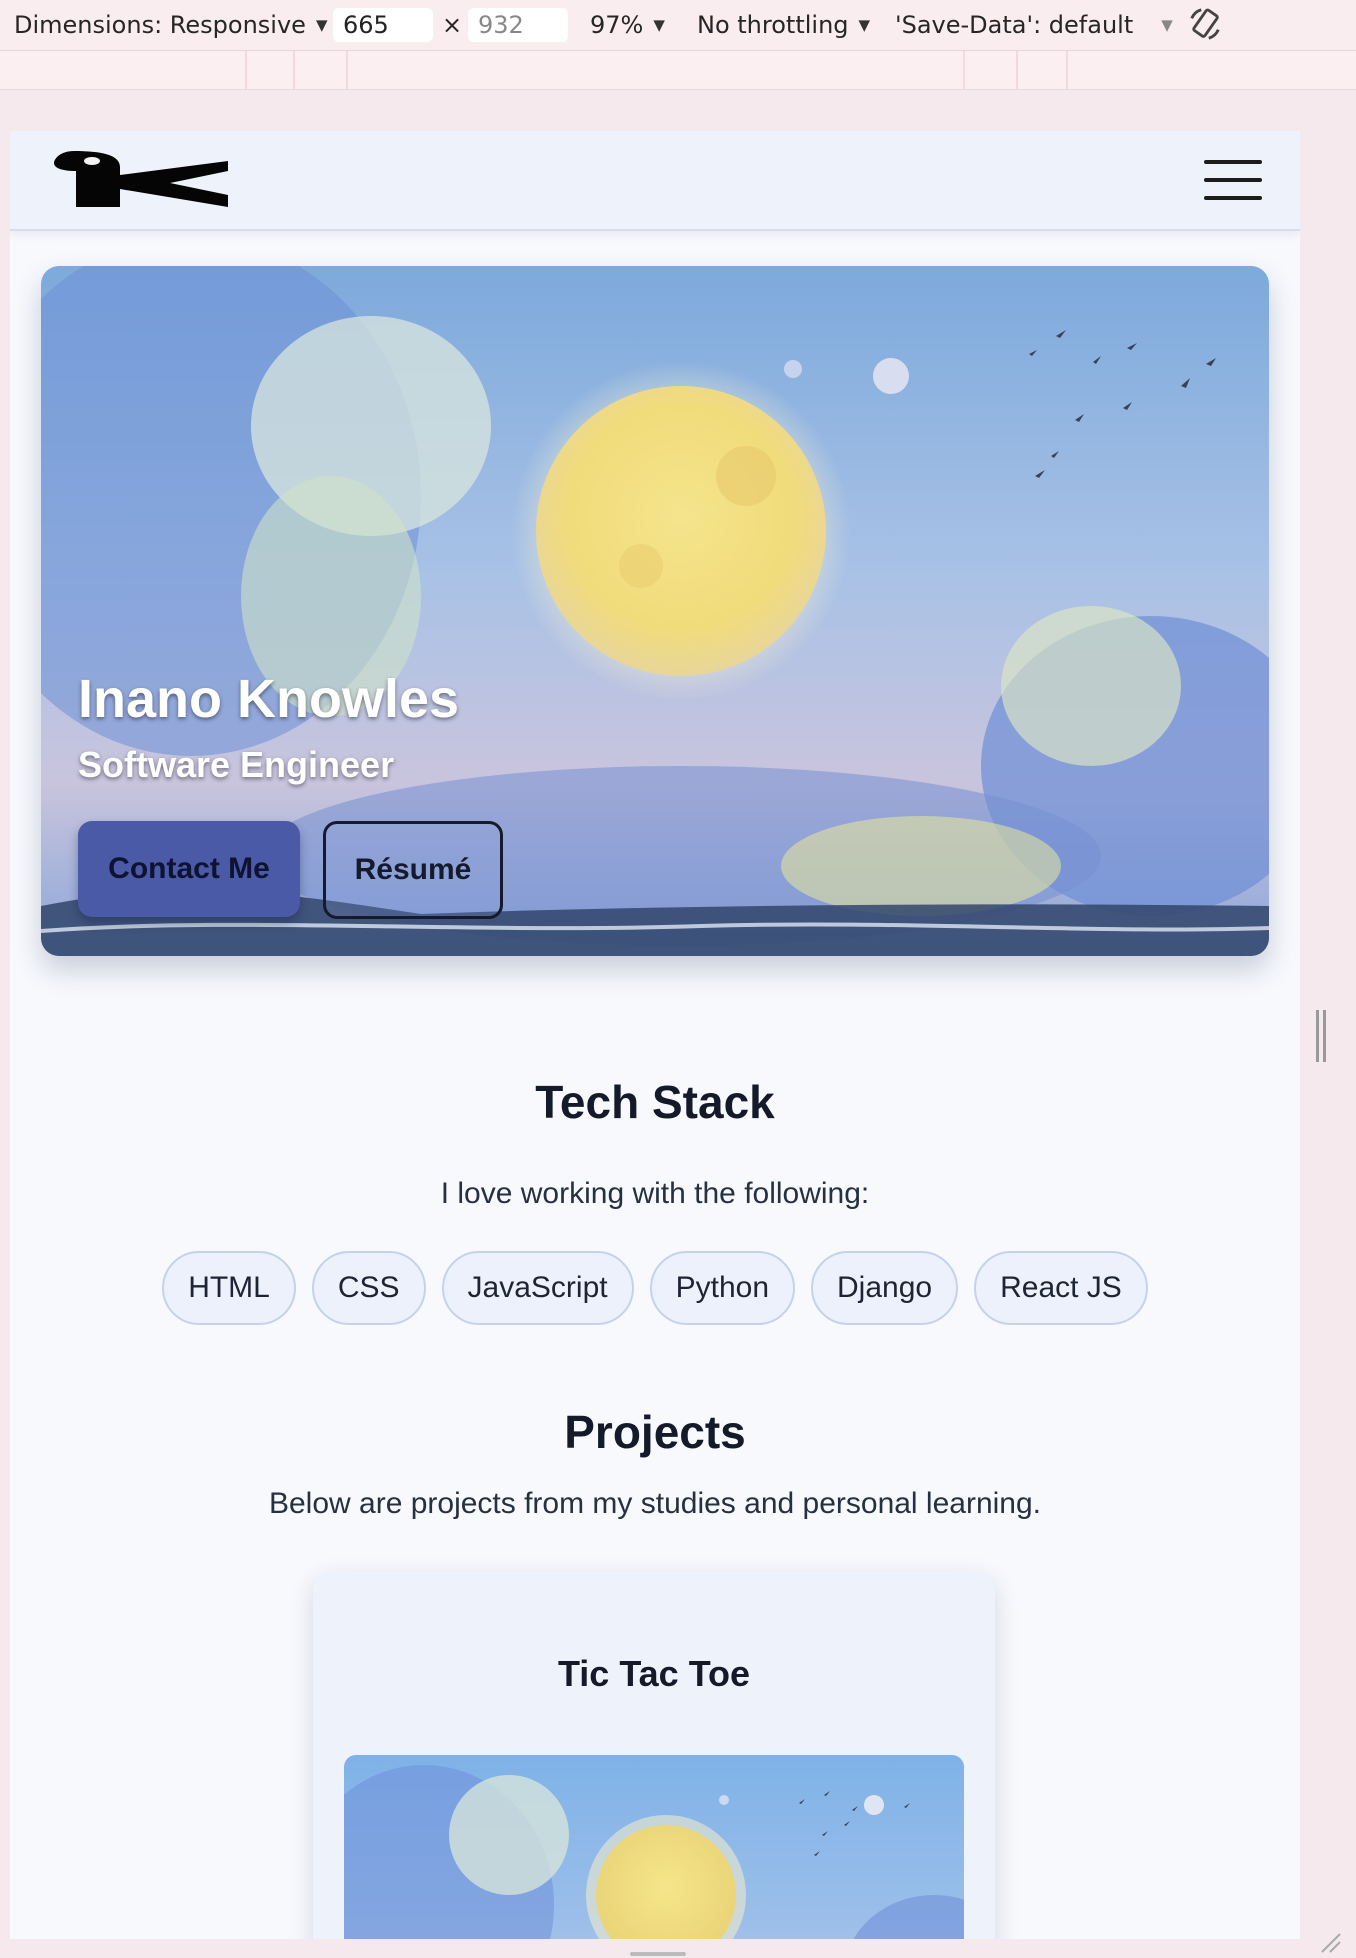  What do you see at coordinates (655, 1102) in the screenshot?
I see `tech-stack-title: Tech Stack` at bounding box center [655, 1102].